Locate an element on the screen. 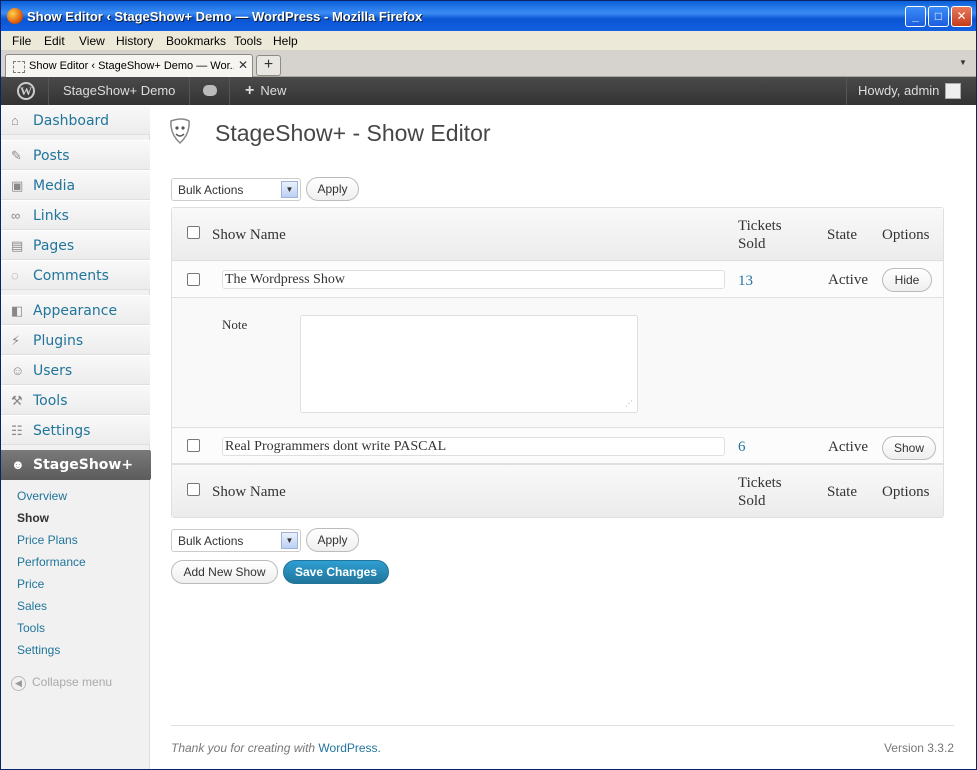  menu-edit: Edit is located at coordinates (54, 41).